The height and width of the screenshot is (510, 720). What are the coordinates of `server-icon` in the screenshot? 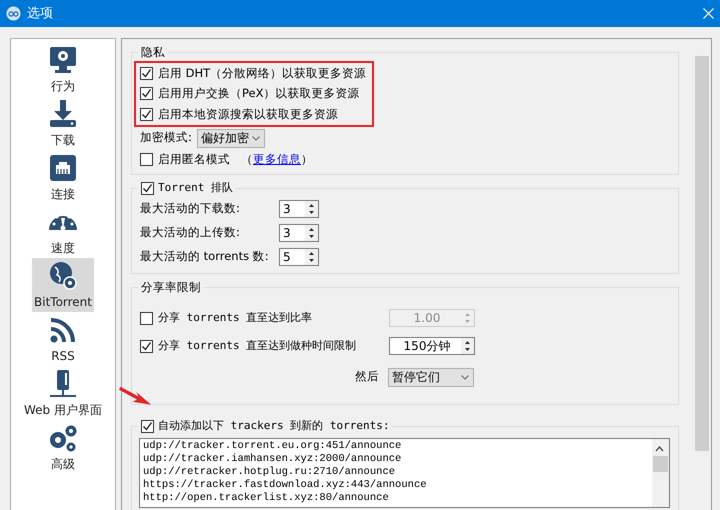 It's located at (63, 383).